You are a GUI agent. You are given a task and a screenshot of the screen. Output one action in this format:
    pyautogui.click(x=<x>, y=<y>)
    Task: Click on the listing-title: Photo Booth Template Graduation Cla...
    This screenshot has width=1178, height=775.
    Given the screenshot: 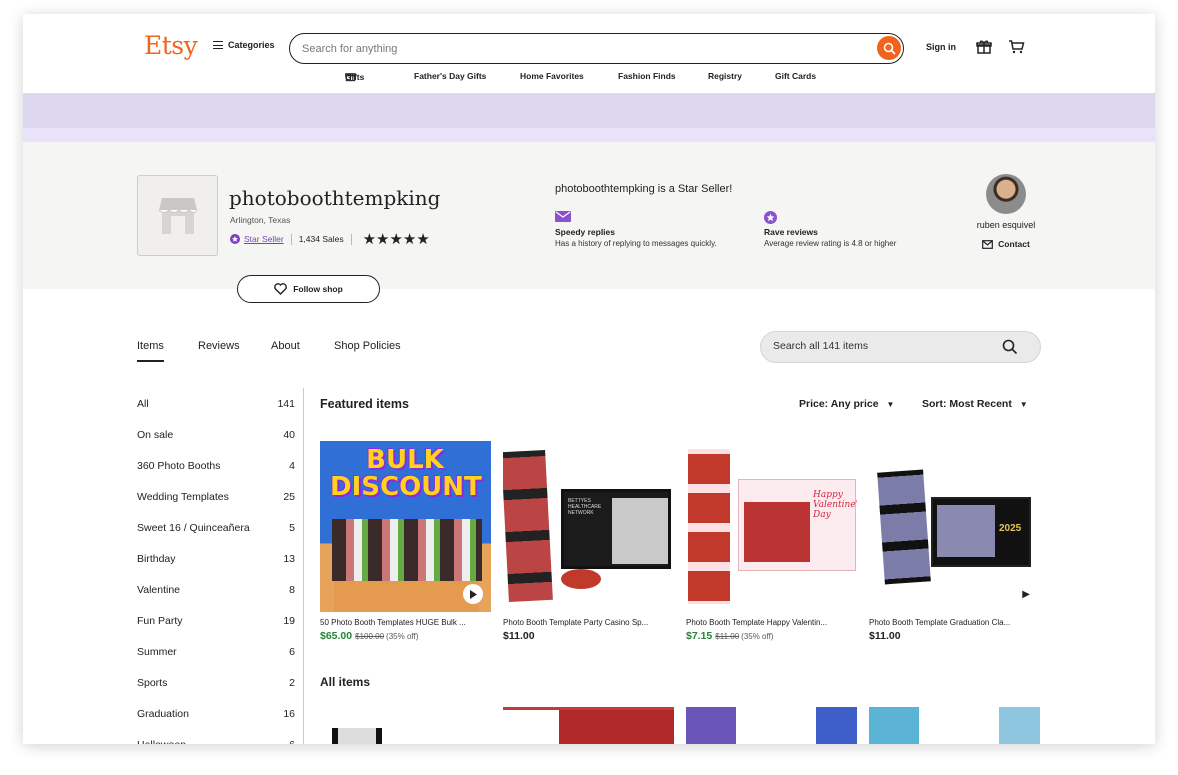 What is the action you would take?
    pyautogui.click(x=954, y=622)
    